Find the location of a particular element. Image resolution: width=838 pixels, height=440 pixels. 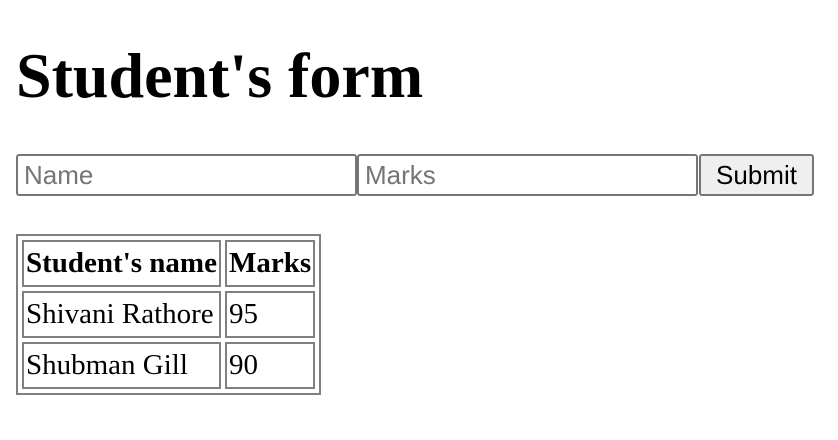

student-name-cell: Shubman Gill is located at coordinates (121, 365).